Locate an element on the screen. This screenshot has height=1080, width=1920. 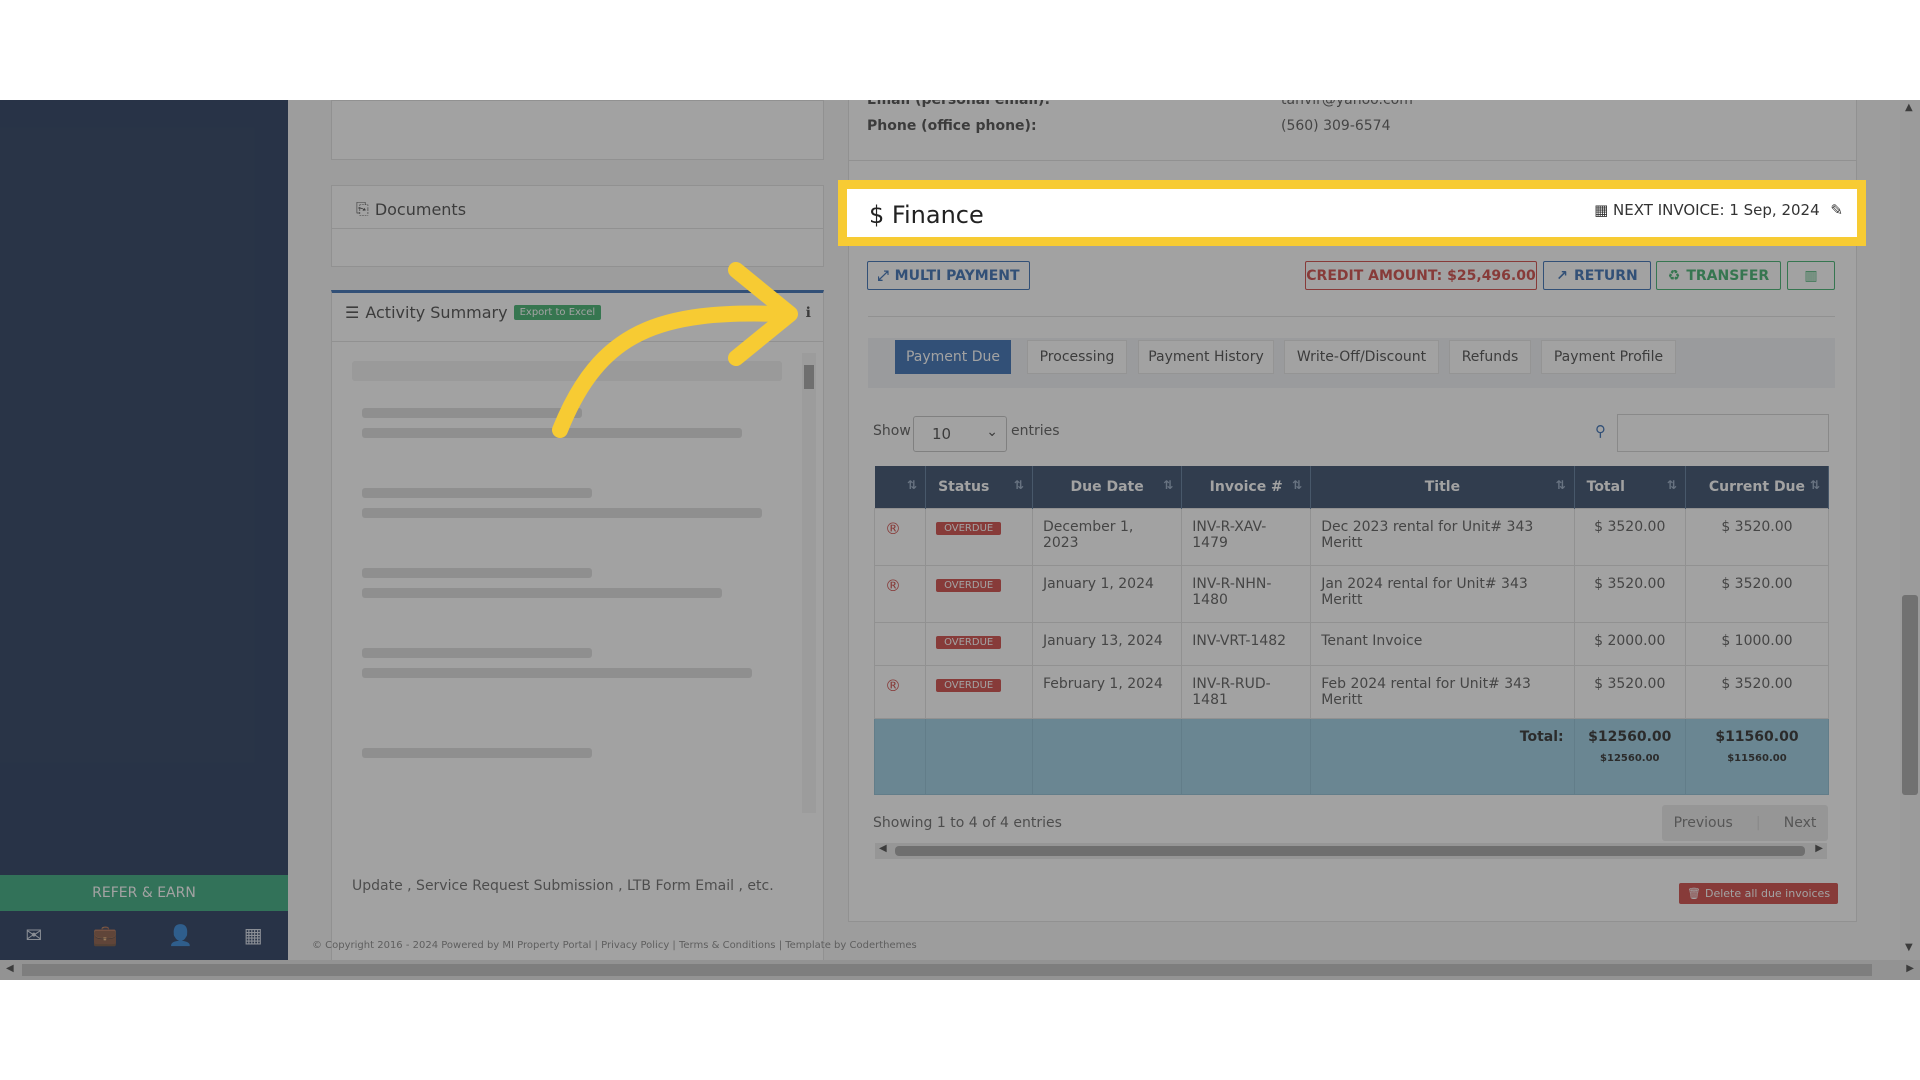
user-icon: 👤 is located at coordinates (180, 935).